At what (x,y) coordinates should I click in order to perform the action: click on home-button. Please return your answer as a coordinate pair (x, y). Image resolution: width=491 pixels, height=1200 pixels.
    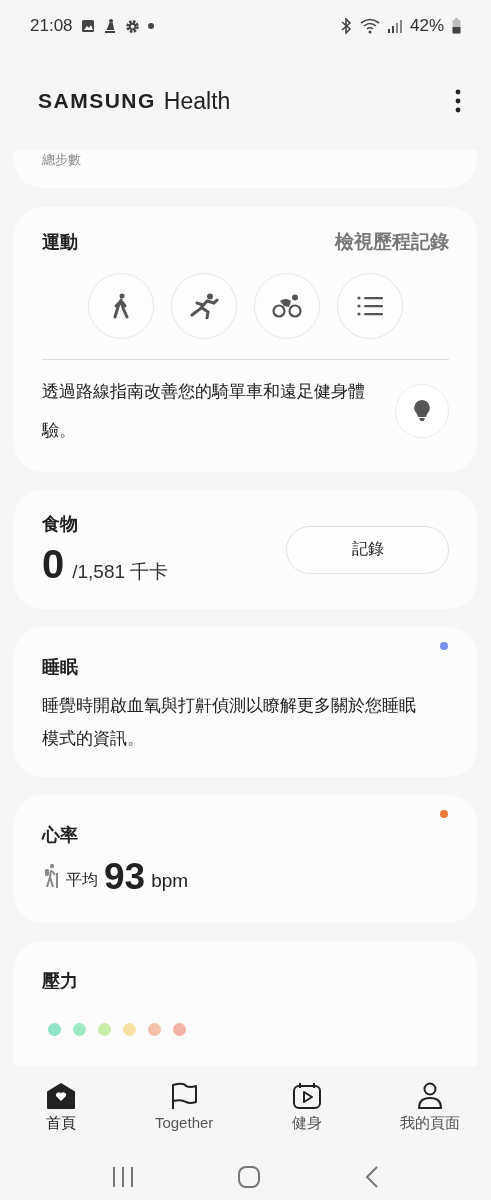
    Looking at the image, I should click on (249, 1177).